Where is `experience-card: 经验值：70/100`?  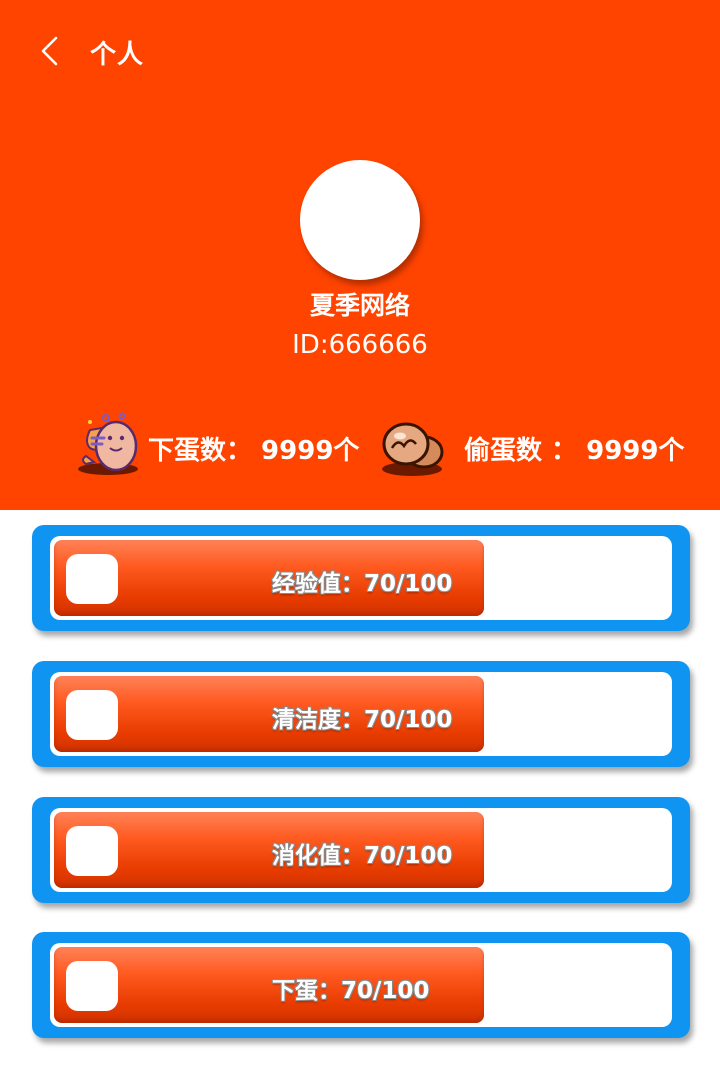
experience-card: 经验值：70/100 is located at coordinates (361, 578).